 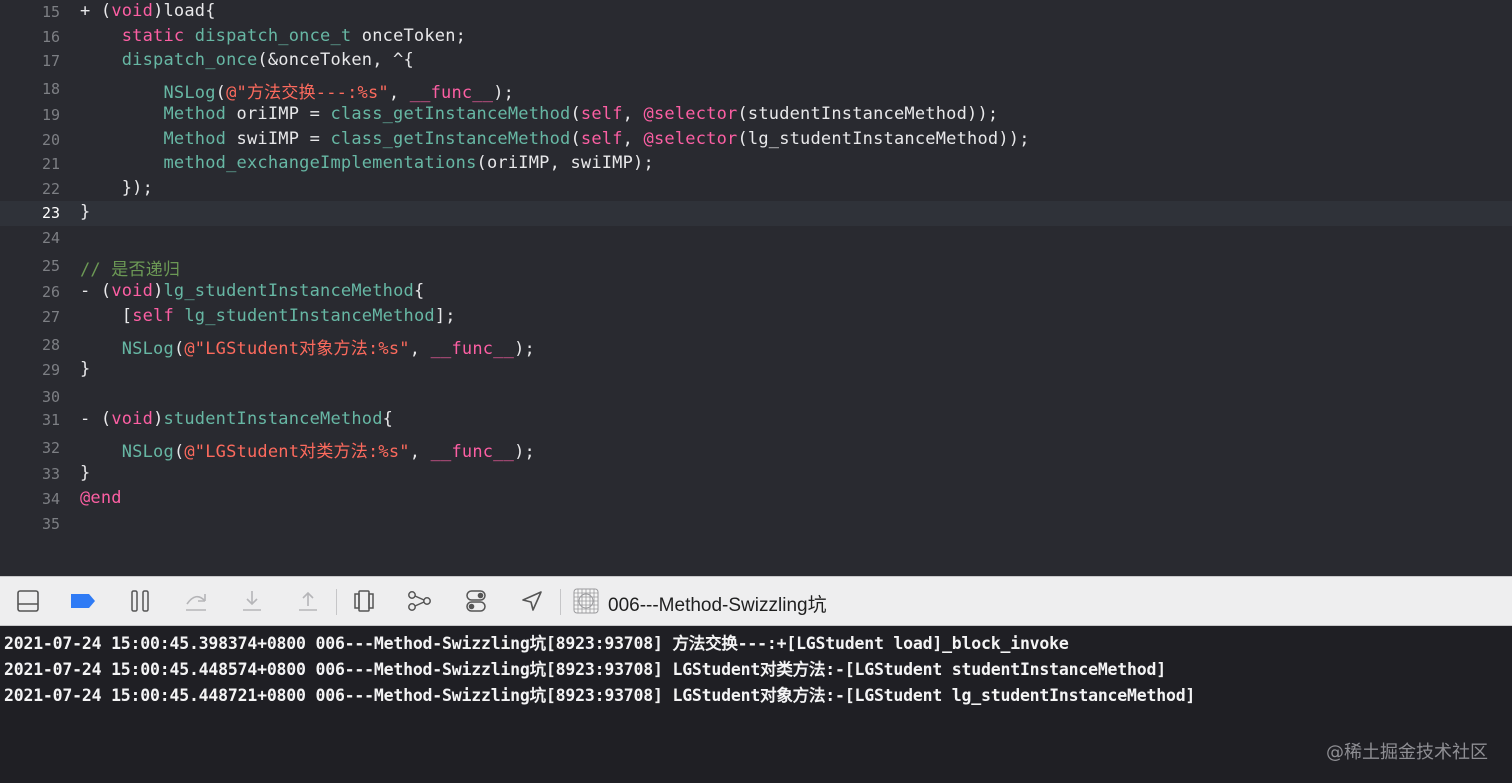 I want to click on pause-icon, so click(x=140, y=601).